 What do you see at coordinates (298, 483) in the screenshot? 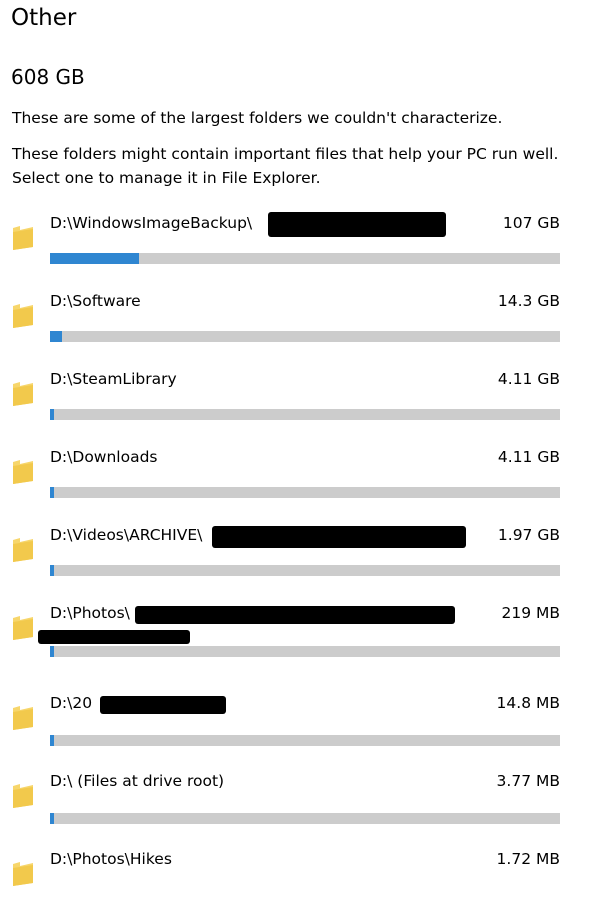
I see `folder-row: D:\Downloads 4.11 GB` at bounding box center [298, 483].